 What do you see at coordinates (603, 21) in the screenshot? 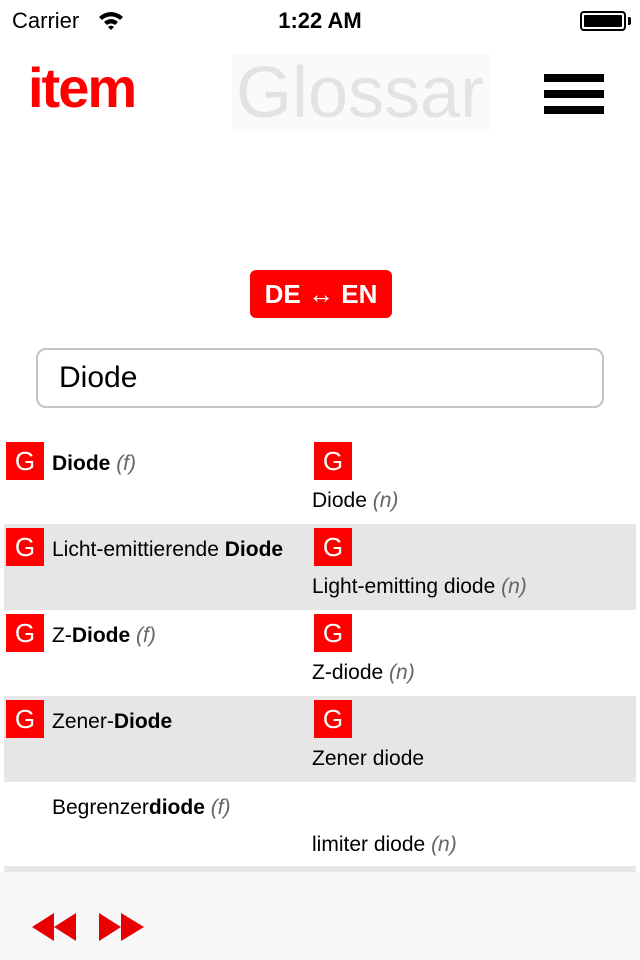
I see `battery-icon` at bounding box center [603, 21].